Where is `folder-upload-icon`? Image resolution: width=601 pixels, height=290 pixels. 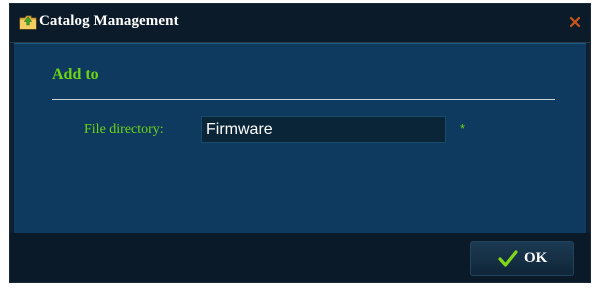
folder-upload-icon is located at coordinates (28, 22).